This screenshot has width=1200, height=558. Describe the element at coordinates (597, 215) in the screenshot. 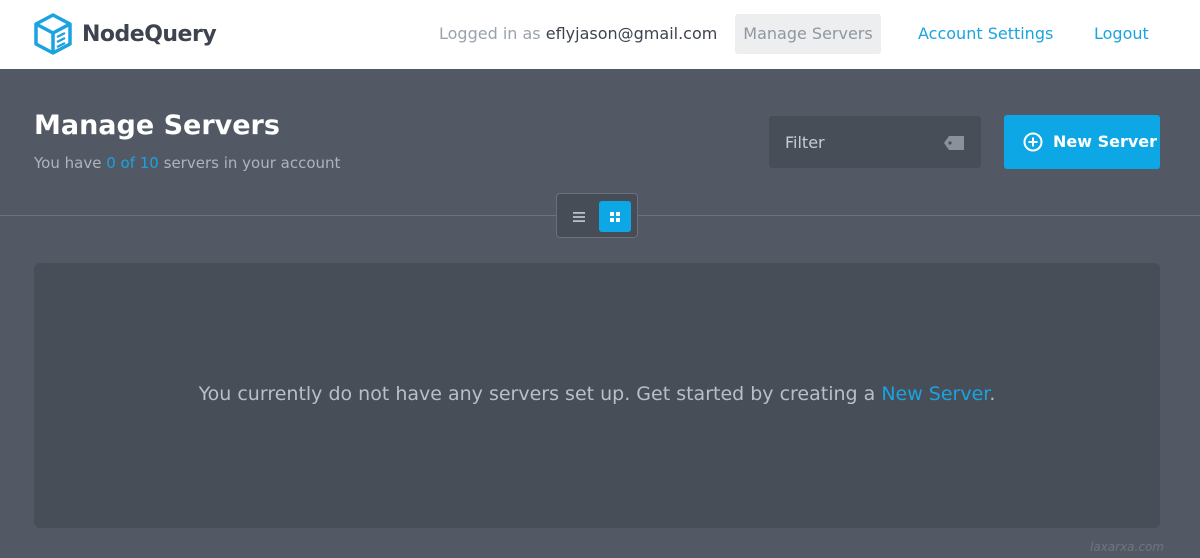

I see `view-toggle` at that location.